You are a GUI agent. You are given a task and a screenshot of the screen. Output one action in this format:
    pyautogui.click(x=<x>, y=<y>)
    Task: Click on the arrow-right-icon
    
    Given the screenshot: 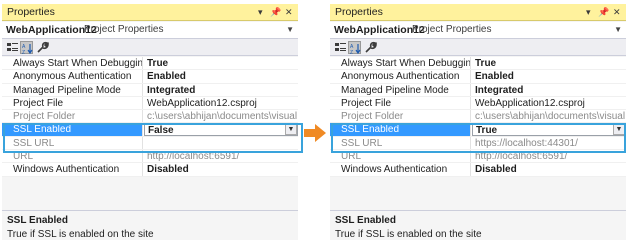 What is the action you would take?
    pyautogui.click(x=315, y=133)
    